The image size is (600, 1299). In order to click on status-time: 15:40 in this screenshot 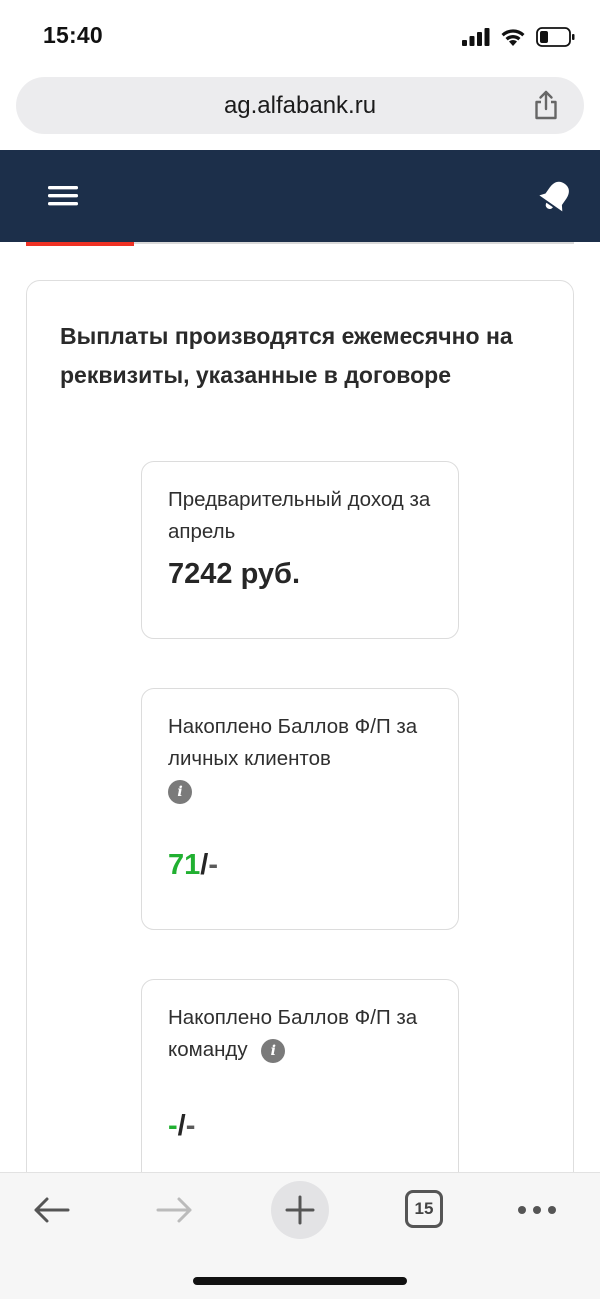, I will do `click(73, 35)`.